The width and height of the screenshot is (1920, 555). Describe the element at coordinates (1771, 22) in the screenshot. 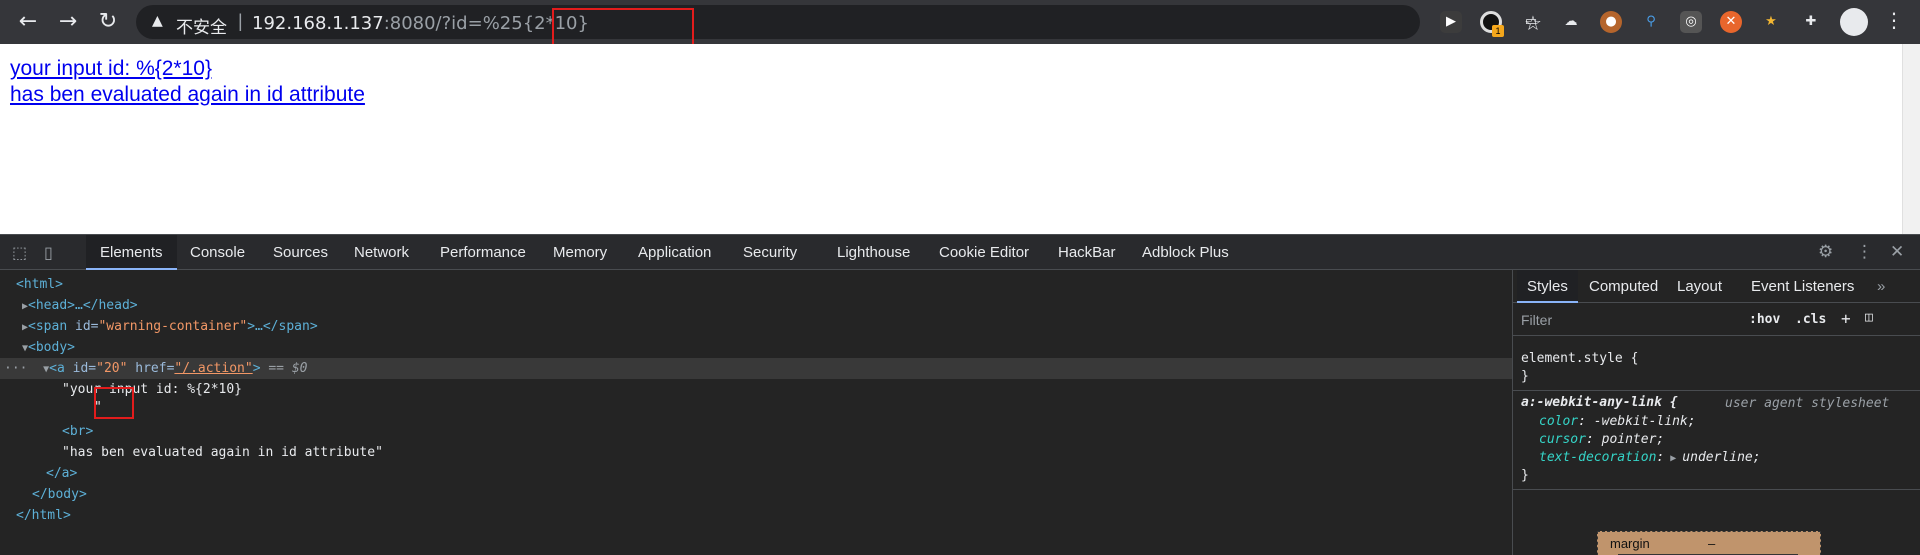

I see `cat-icon: ★` at that location.